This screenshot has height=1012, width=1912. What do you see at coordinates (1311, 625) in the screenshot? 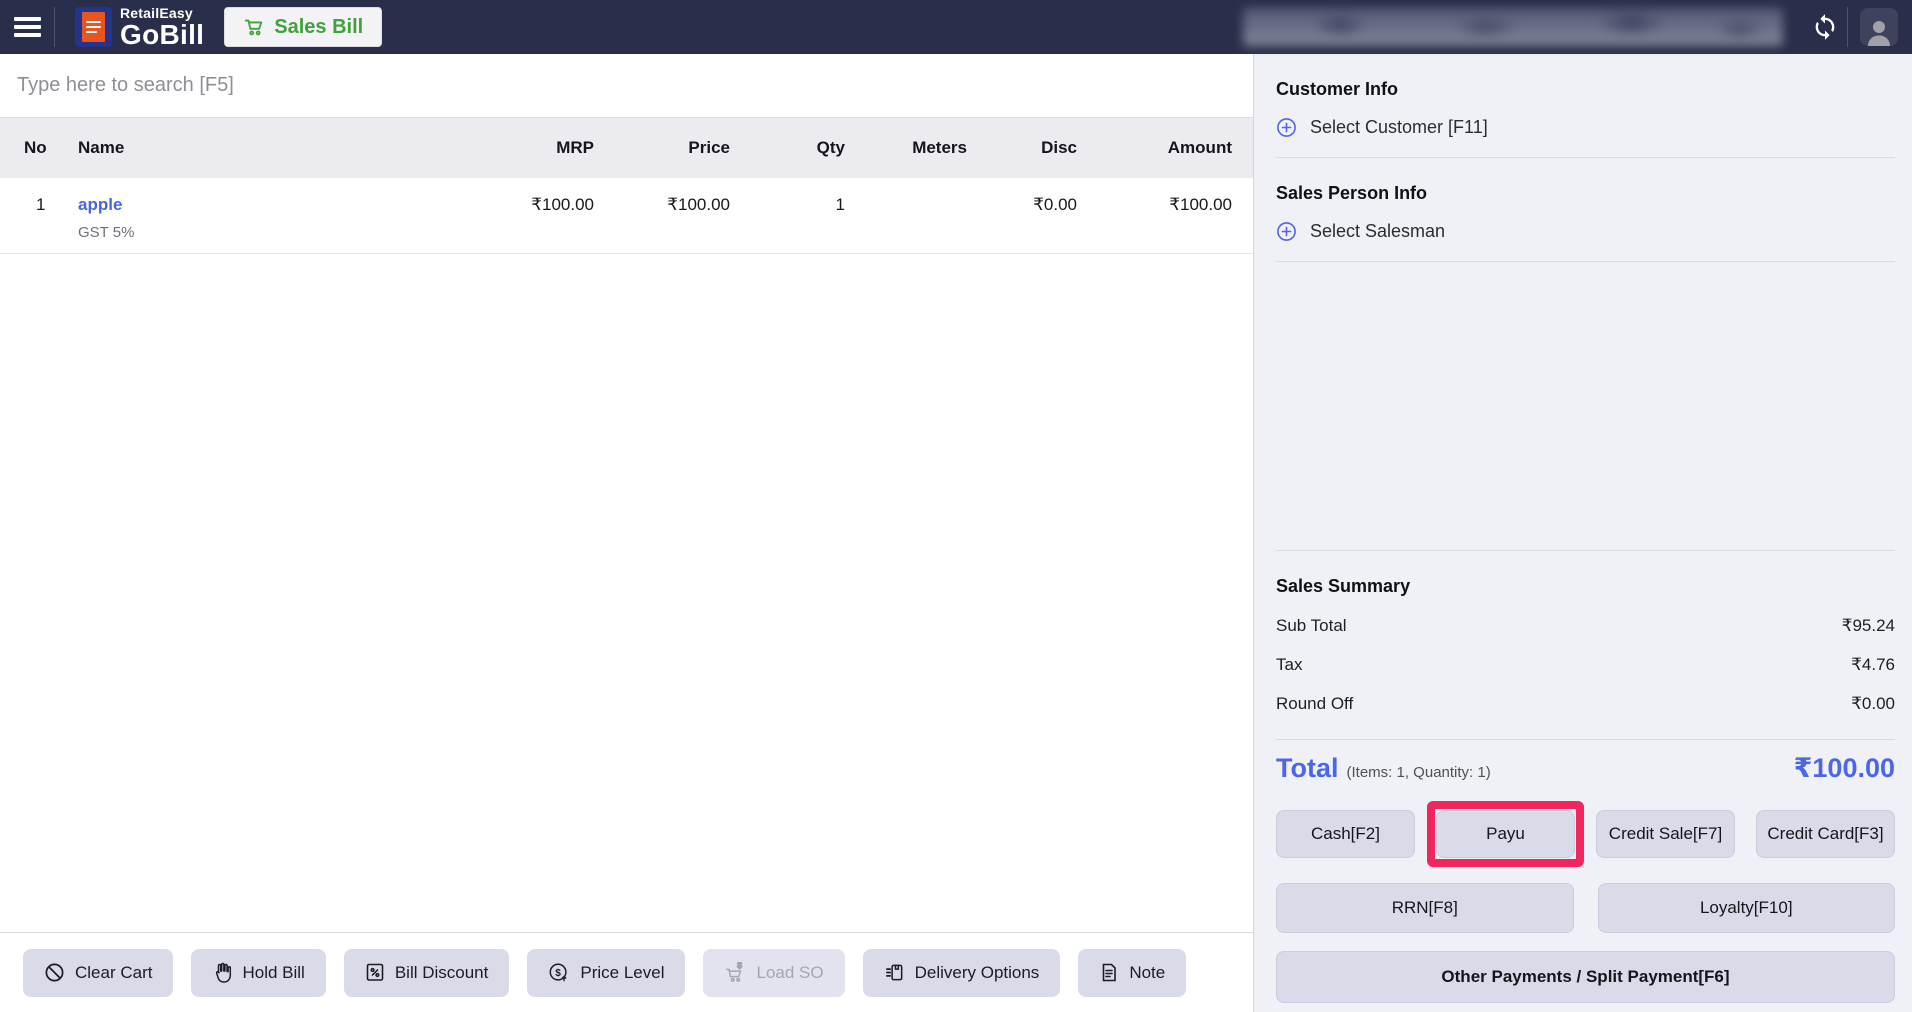
I see `subtotal-label: Sub Total` at bounding box center [1311, 625].